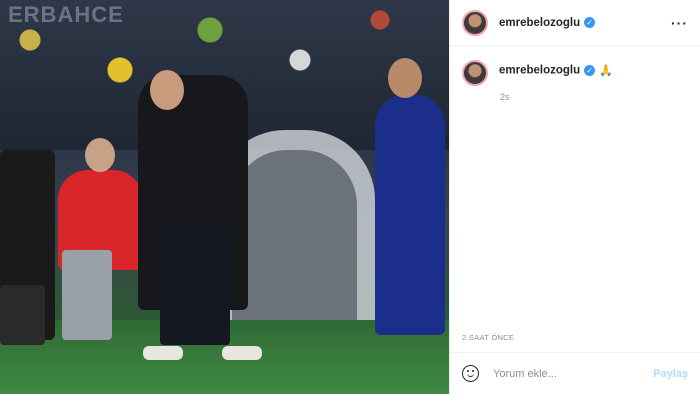 The image size is (700, 394). What do you see at coordinates (22, 315) in the screenshot?
I see `equipment-case` at bounding box center [22, 315].